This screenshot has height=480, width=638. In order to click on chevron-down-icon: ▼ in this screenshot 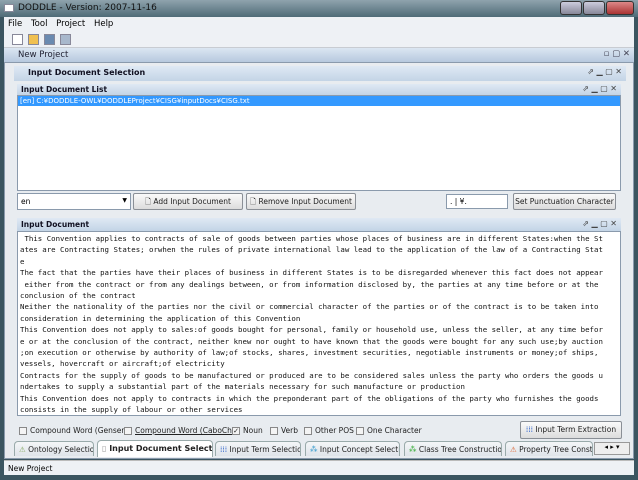, I will do `click(124, 200)`.